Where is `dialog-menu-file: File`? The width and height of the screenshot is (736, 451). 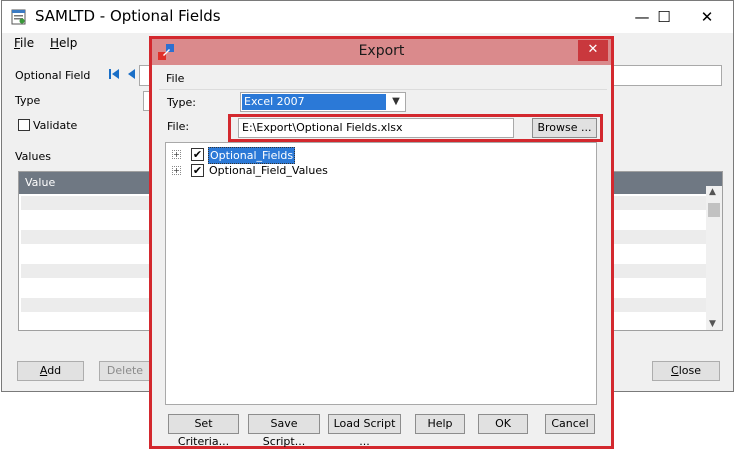 dialog-menu-file: File is located at coordinates (175, 78).